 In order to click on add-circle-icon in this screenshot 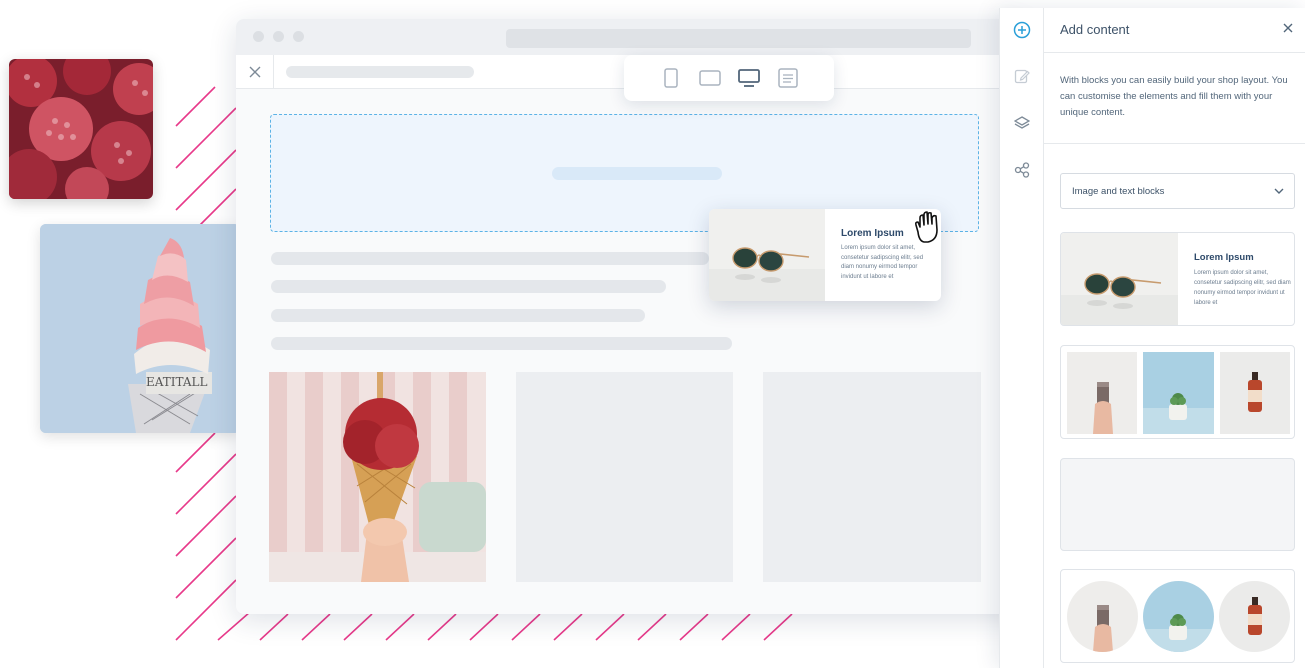, I will do `click(1022, 30)`.